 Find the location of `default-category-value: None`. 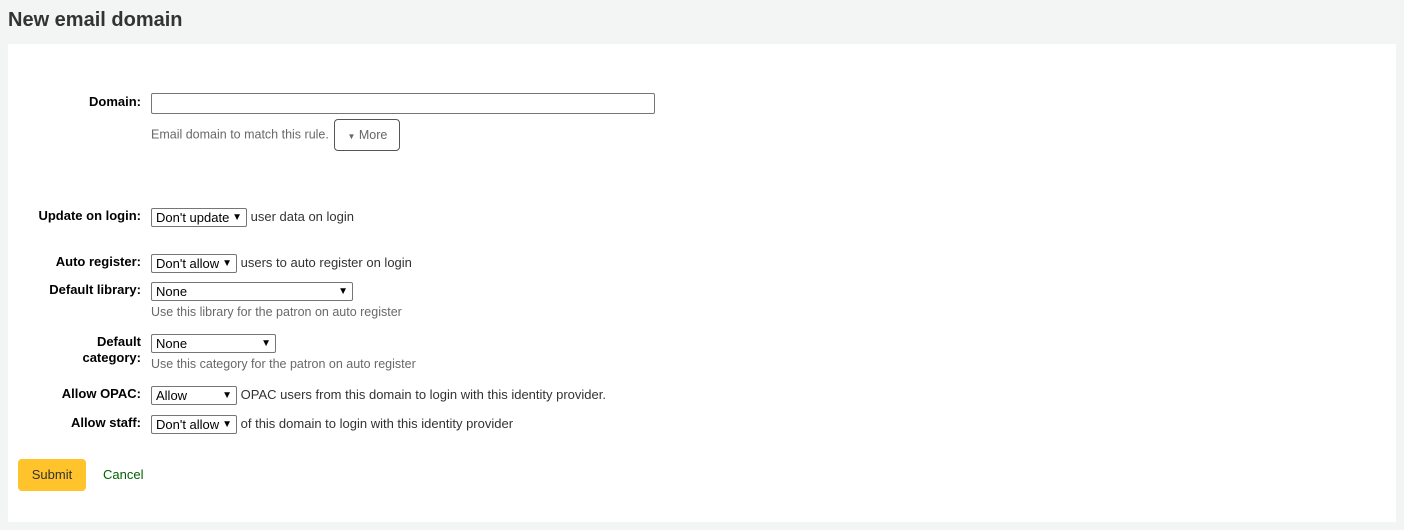

default-category-value: None is located at coordinates (172, 344).